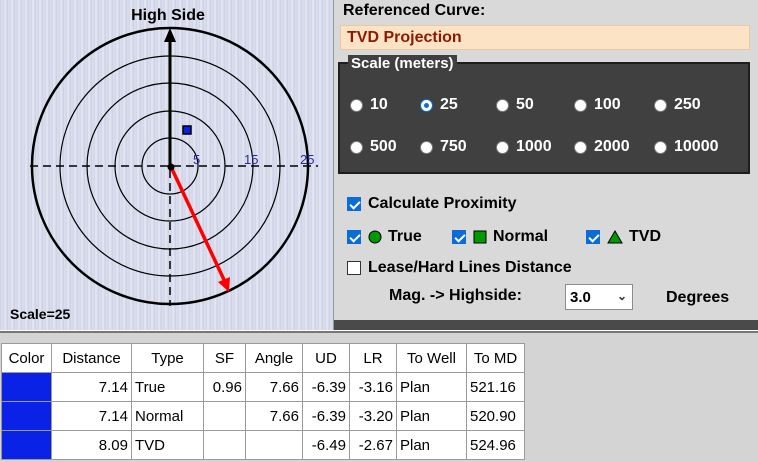 The height and width of the screenshot is (462, 758). What do you see at coordinates (167, 416) in the screenshot?
I see `cell-type: Normal` at bounding box center [167, 416].